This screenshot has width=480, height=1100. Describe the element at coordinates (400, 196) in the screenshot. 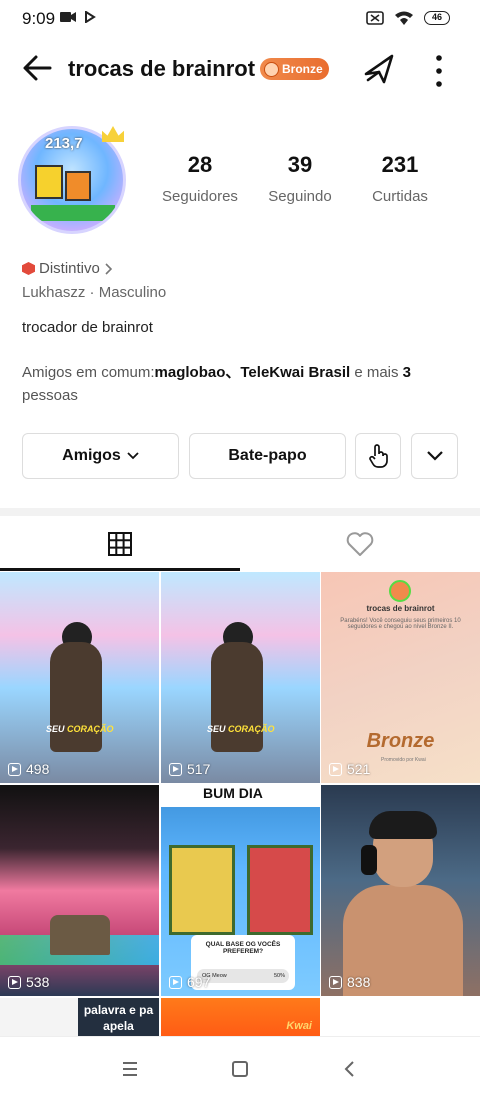

I see `stat-label: Curtidas` at that location.